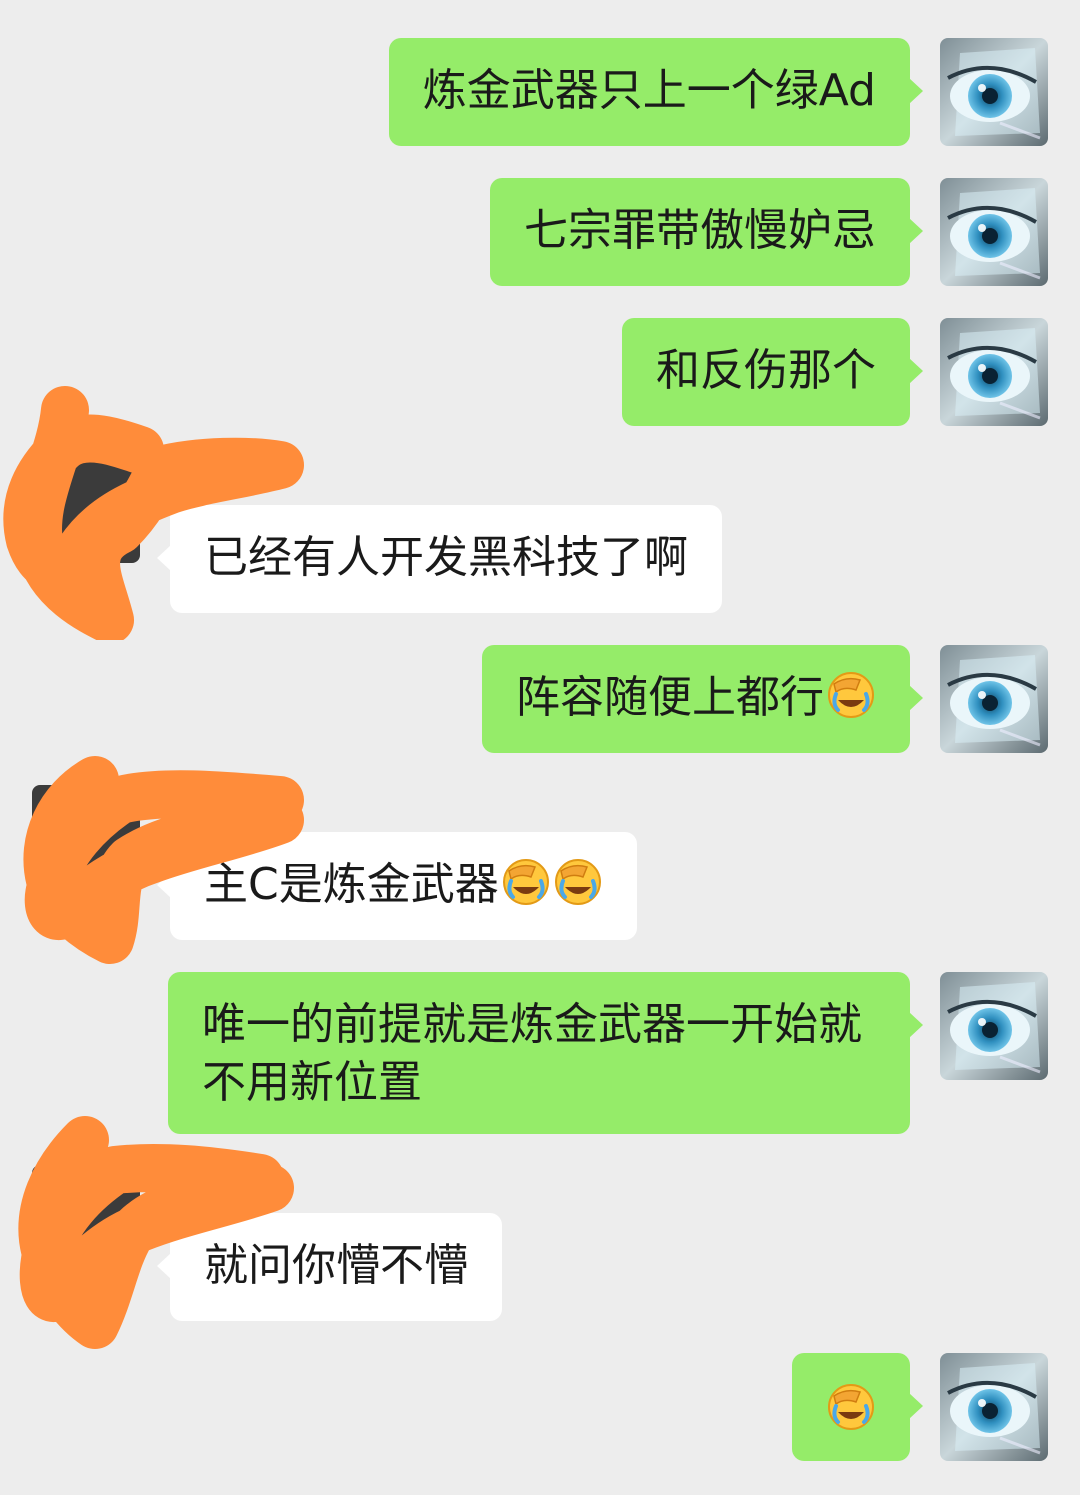 Image resolution: width=1080 pixels, height=1495 pixels. I want to click on message-bubble-peer: 就问你懵不懵, so click(329, 1267).